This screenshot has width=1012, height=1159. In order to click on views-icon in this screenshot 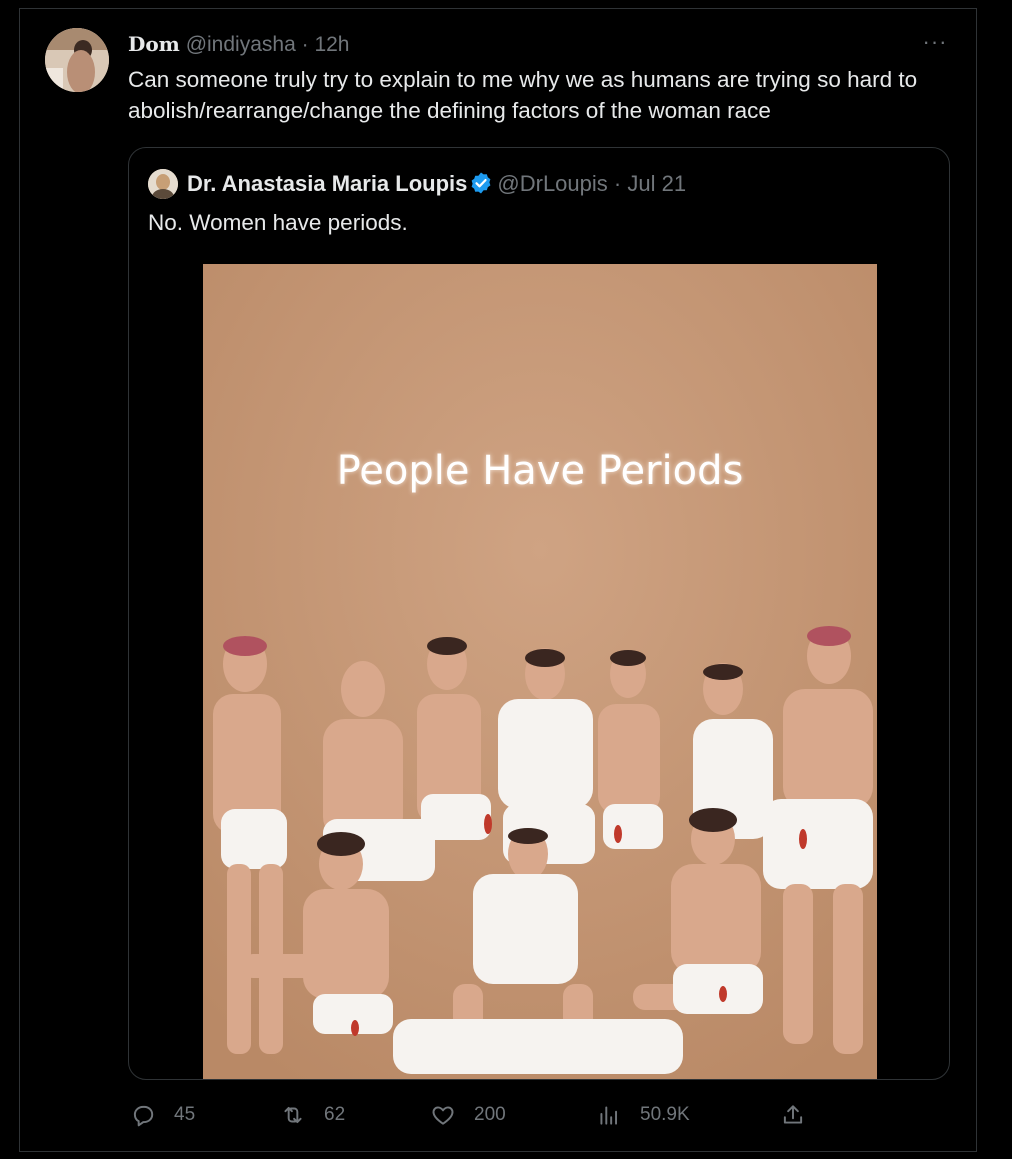, I will do `click(609, 1115)`.